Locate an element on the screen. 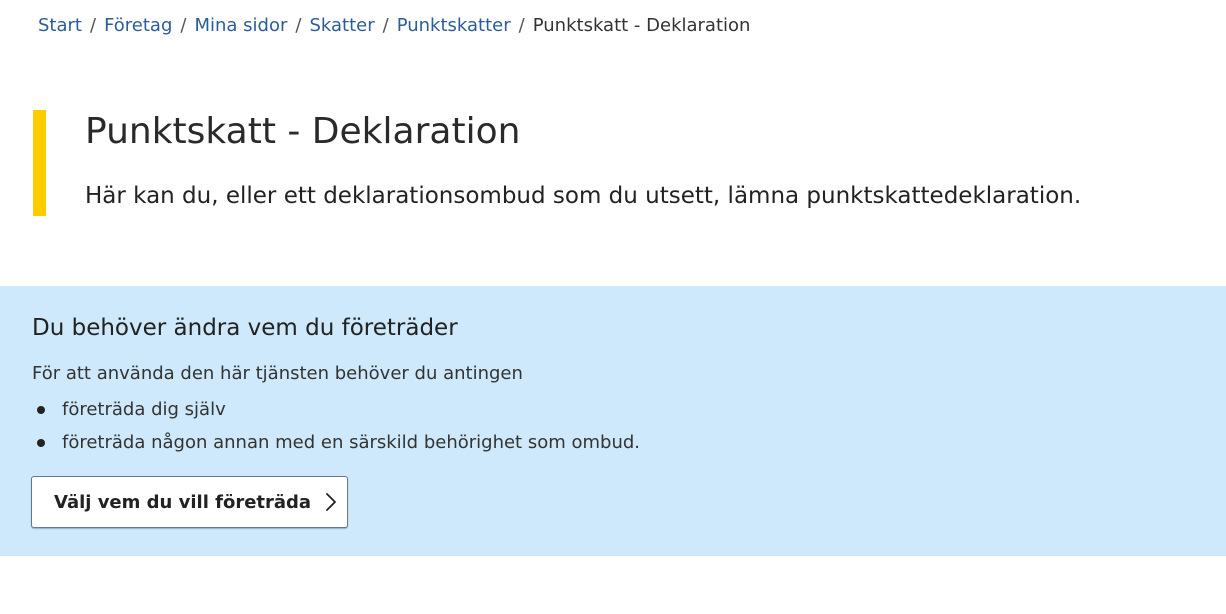 This screenshot has height=614, width=1226. button-label: Välj vem du vill företräda is located at coordinates (183, 502).